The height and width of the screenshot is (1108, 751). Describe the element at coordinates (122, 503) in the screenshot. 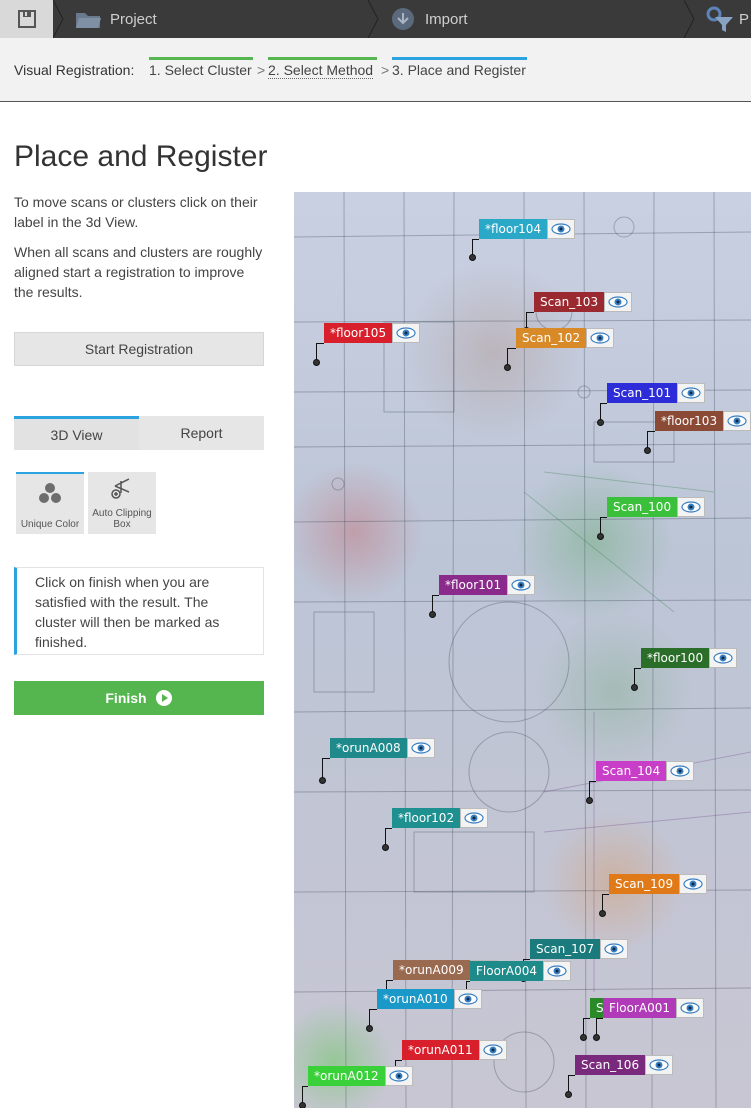

I see `auto-clipping-box-button: Auto Clipping Box` at that location.